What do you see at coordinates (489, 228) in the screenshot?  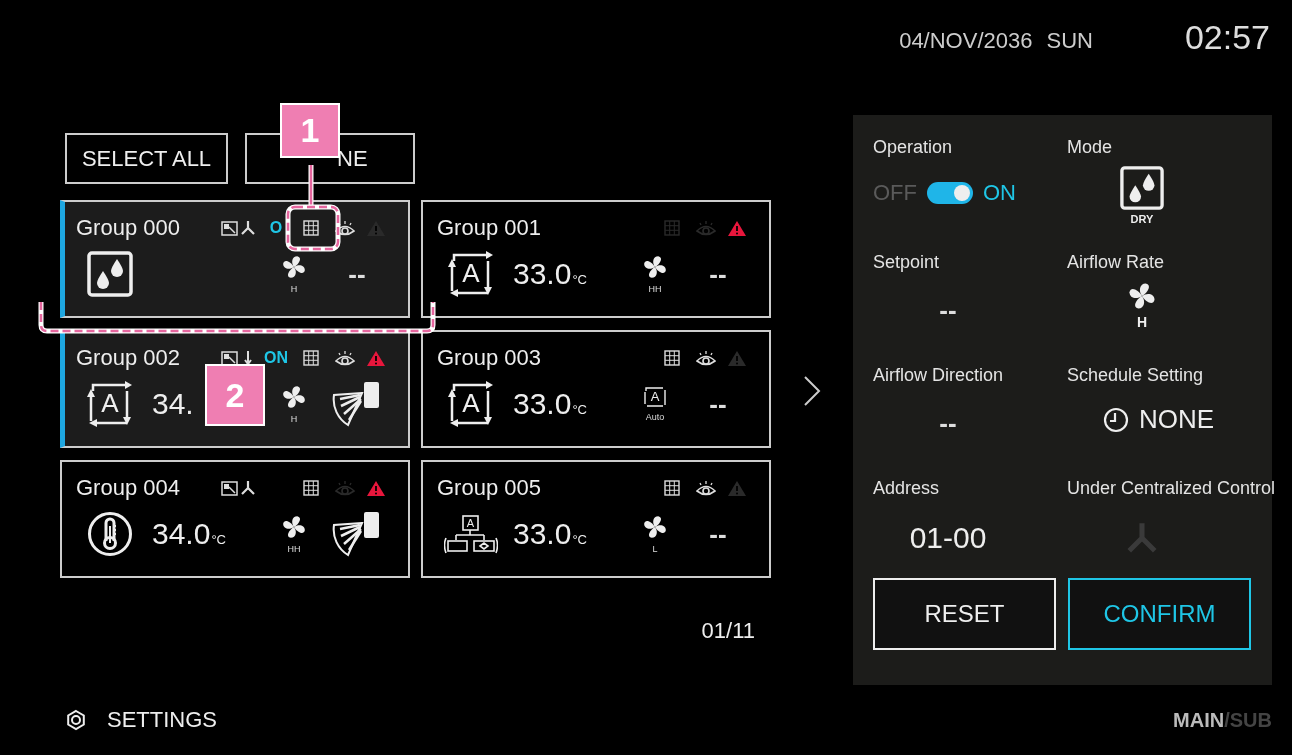 I see `group-name: Group 001` at bounding box center [489, 228].